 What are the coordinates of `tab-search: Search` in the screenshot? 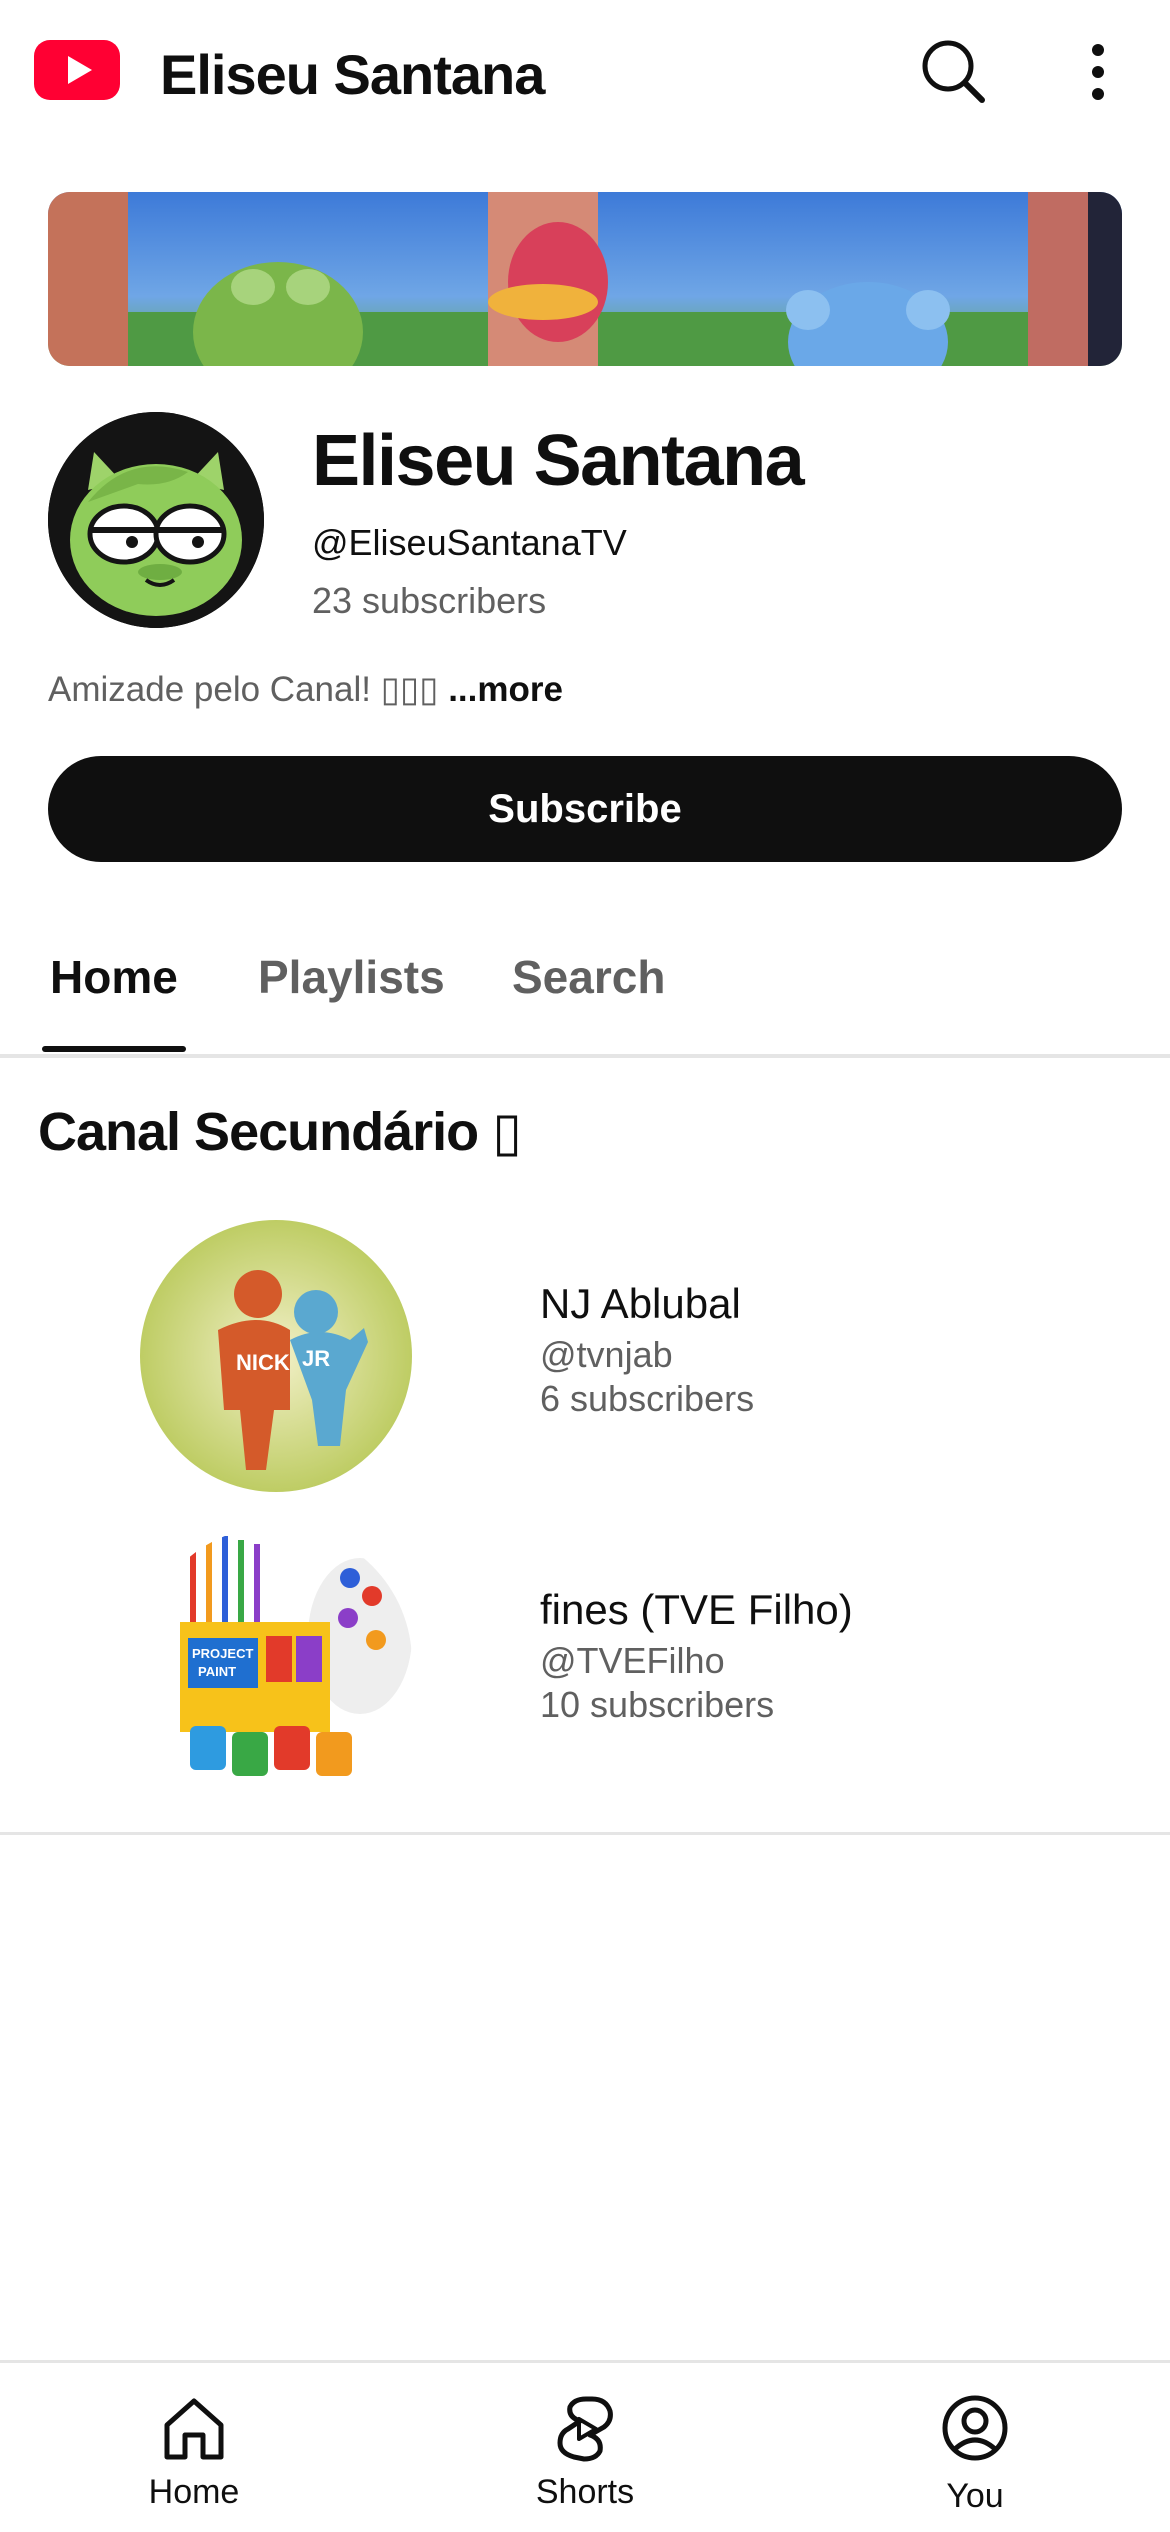 It's located at (588, 977).